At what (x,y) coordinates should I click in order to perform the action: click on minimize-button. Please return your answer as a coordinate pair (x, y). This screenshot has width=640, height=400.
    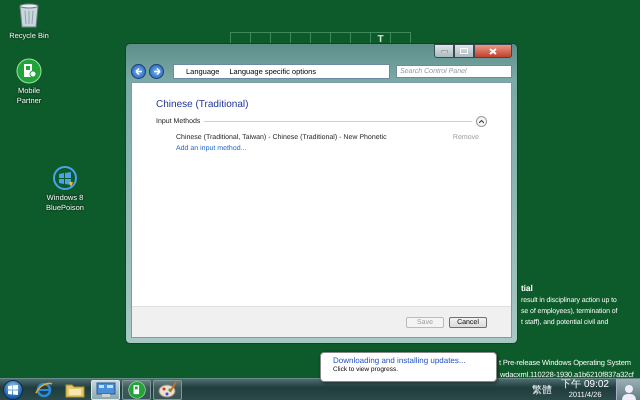
    Looking at the image, I should click on (444, 51).